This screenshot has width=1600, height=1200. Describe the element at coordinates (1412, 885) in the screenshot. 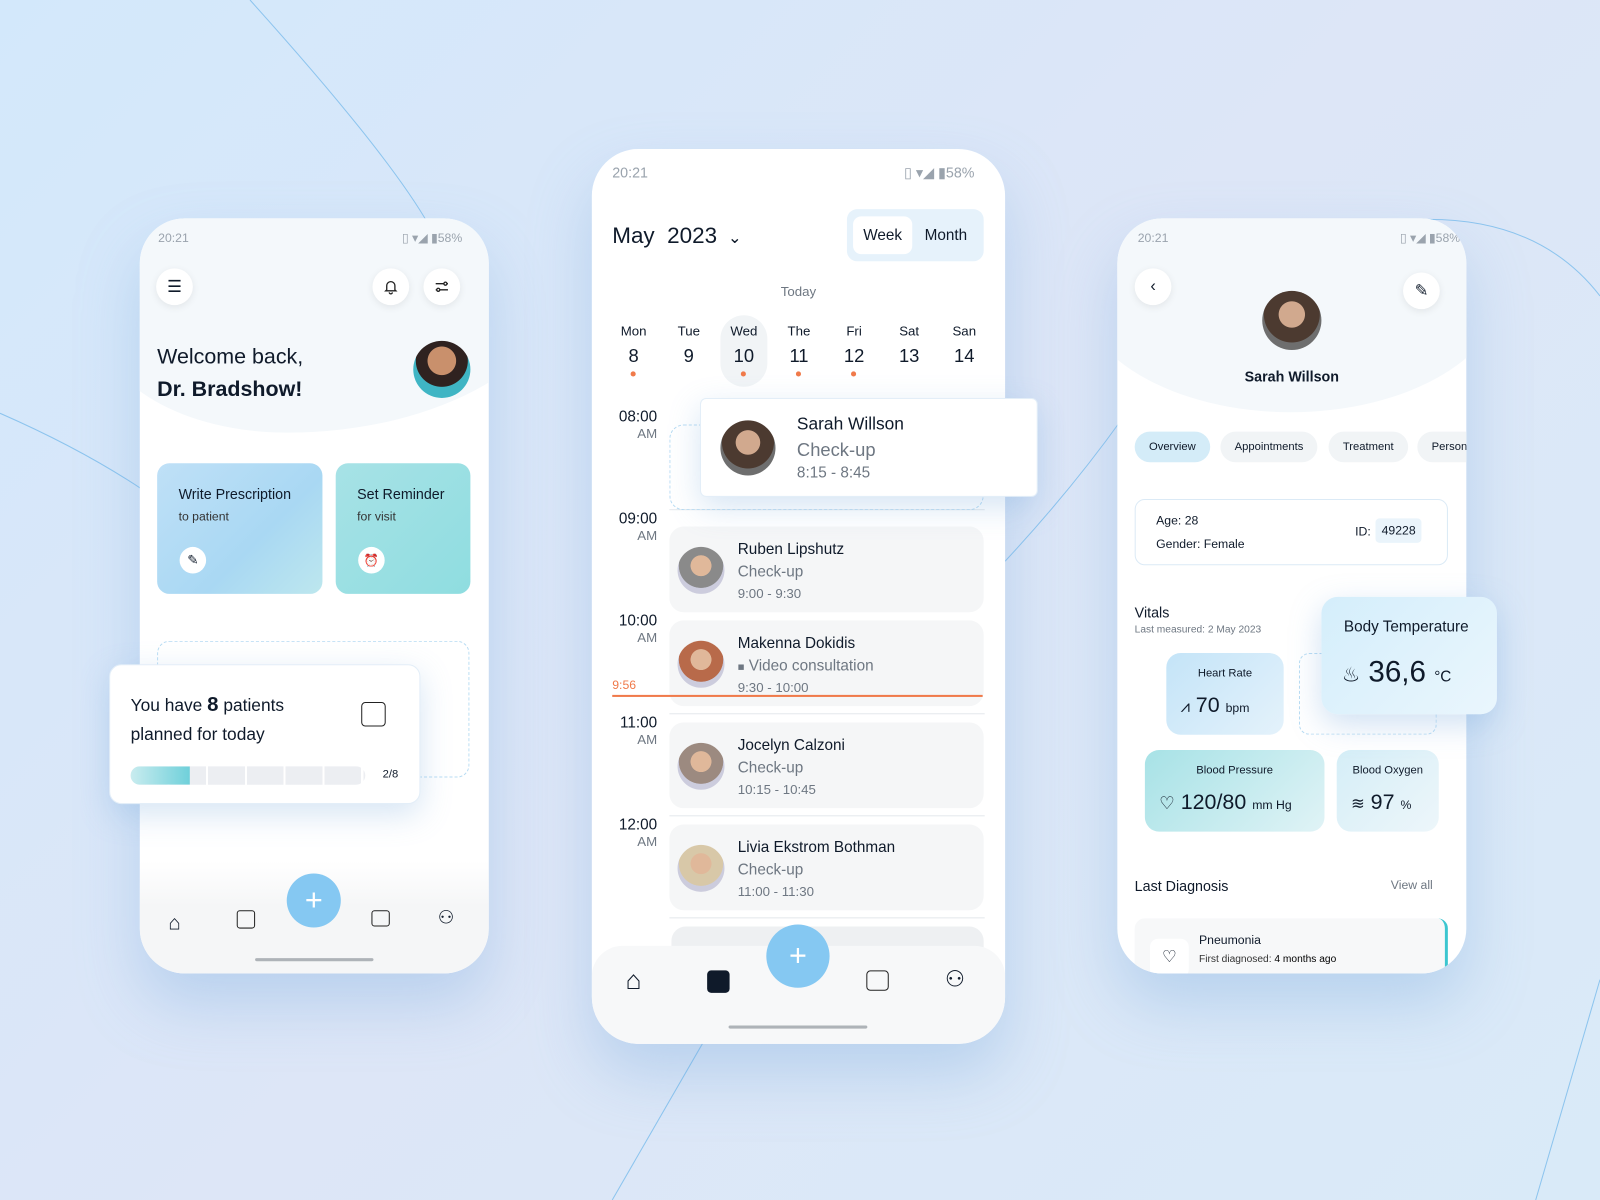

I see `view-all-link: View all` at that location.